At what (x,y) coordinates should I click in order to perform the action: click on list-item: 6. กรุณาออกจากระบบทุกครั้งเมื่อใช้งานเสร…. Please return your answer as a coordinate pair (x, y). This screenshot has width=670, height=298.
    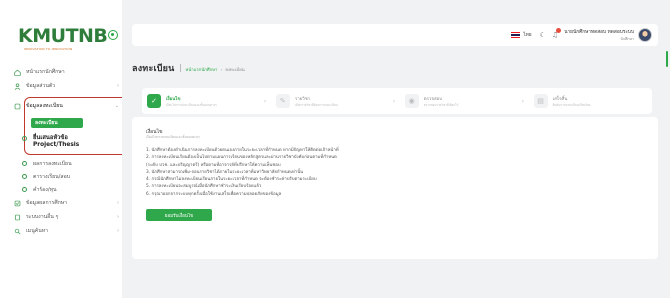
    Looking at the image, I should click on (214, 194).